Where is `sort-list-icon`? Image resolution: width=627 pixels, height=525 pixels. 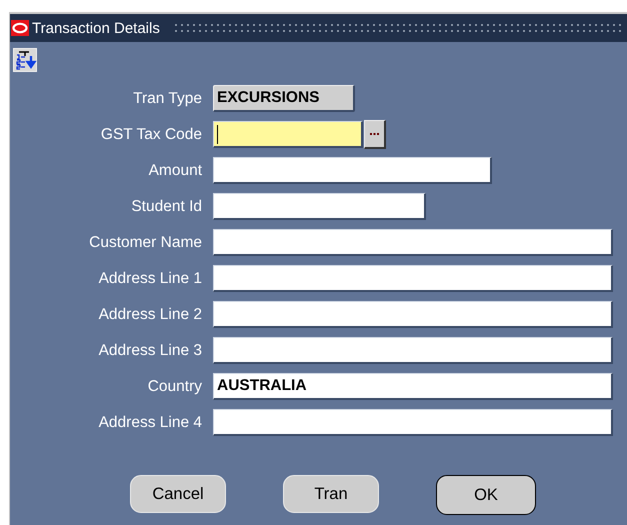 sort-list-icon is located at coordinates (25, 60).